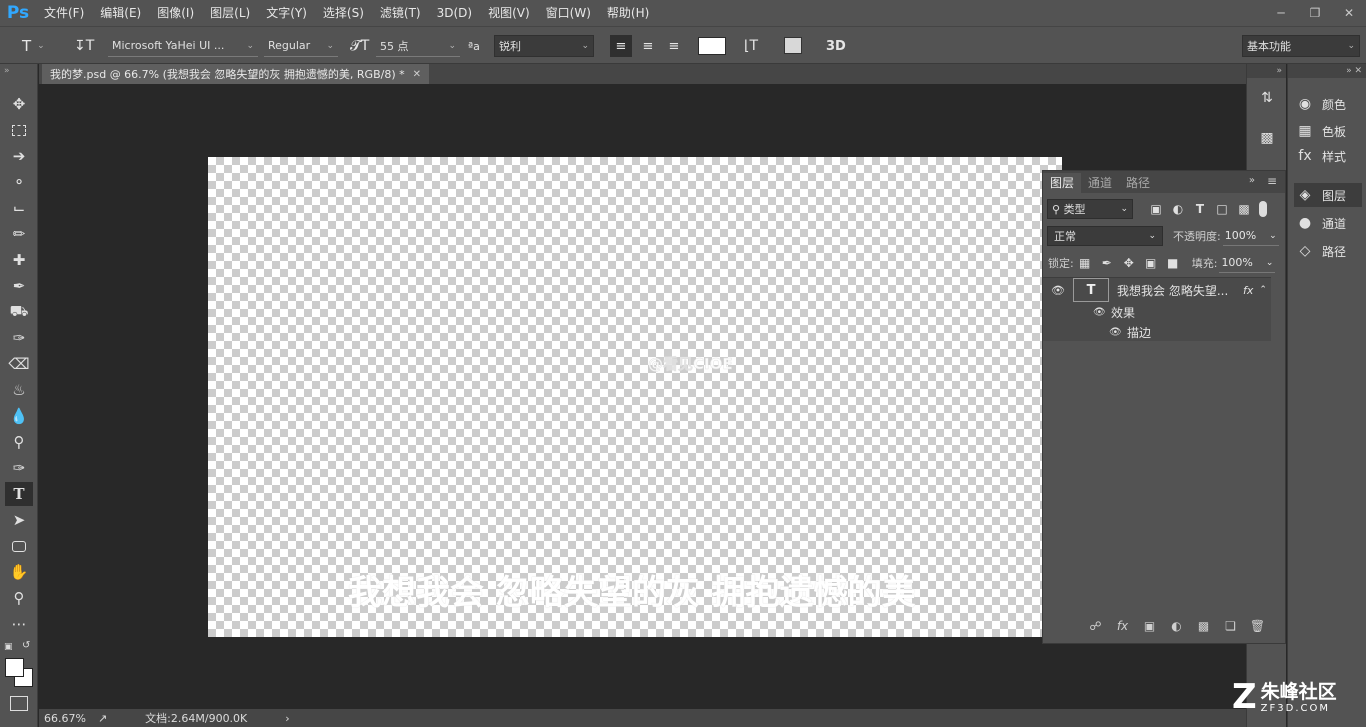 This screenshot has height=727, width=1366. What do you see at coordinates (1247, 263) in the screenshot?
I see `fill-input: 100% ⌄` at bounding box center [1247, 263].